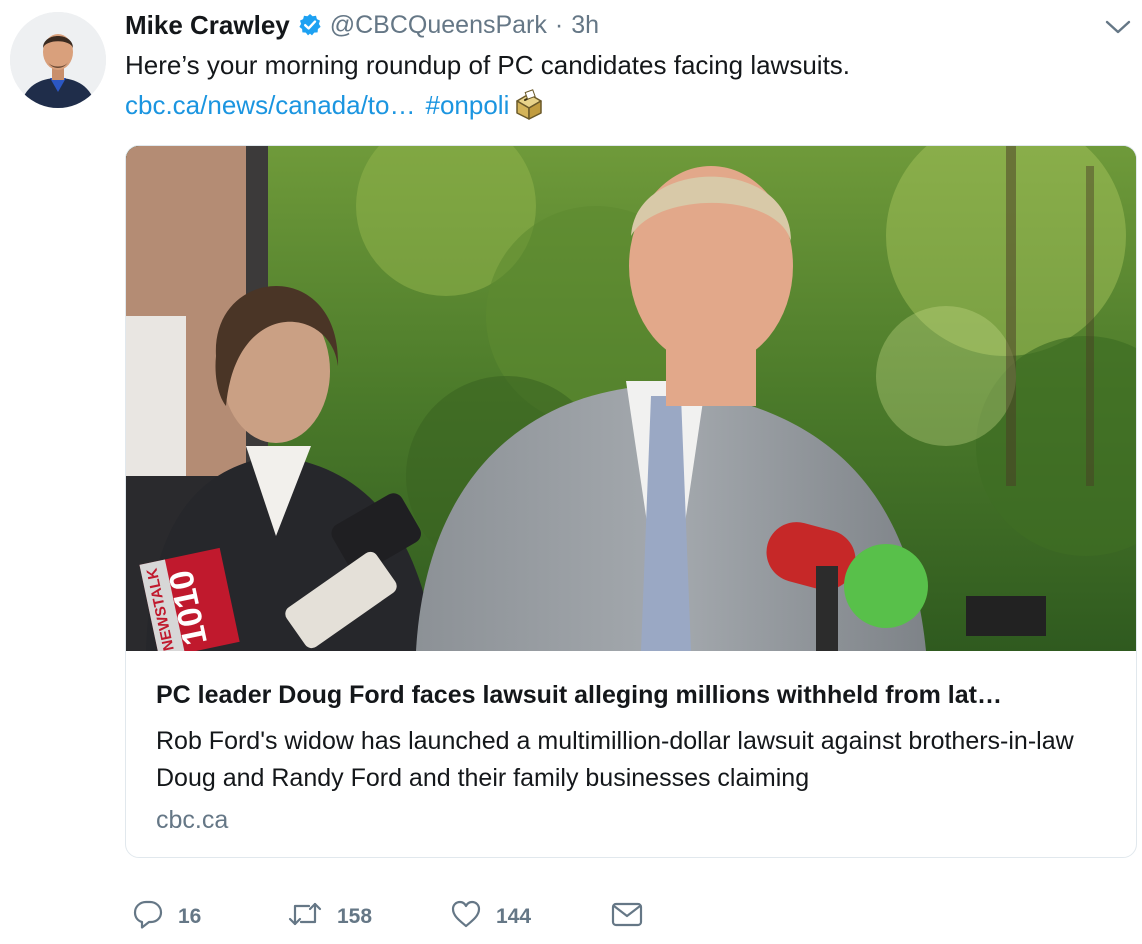  I want to click on reply-button: 16, so click(166, 916).